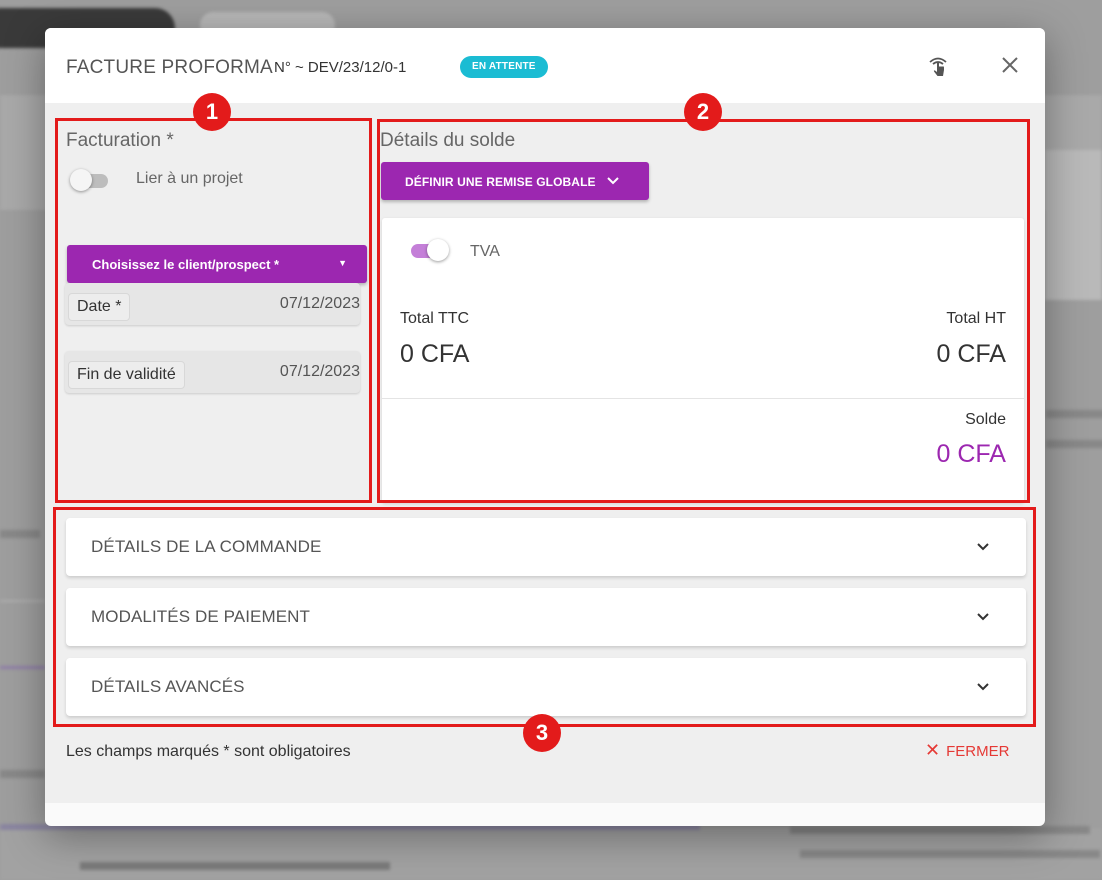 The width and height of the screenshot is (1102, 880). Describe the element at coordinates (208, 751) in the screenshot. I see `required-fields-note: Les champs marqués * sont obligatoires` at that location.